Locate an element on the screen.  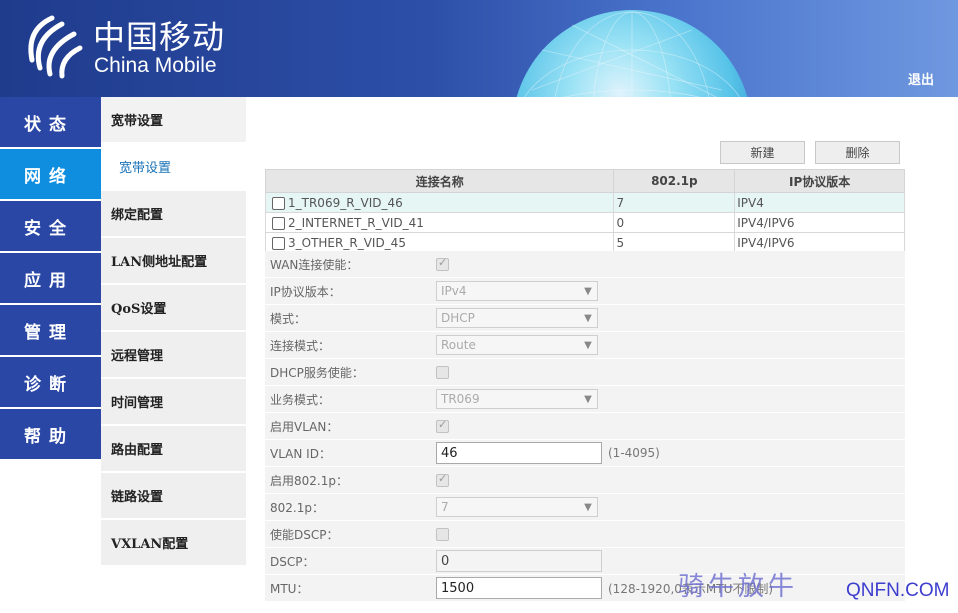
sub-nav-lan-address: LAN侧地址配置 is located at coordinates (173, 260).